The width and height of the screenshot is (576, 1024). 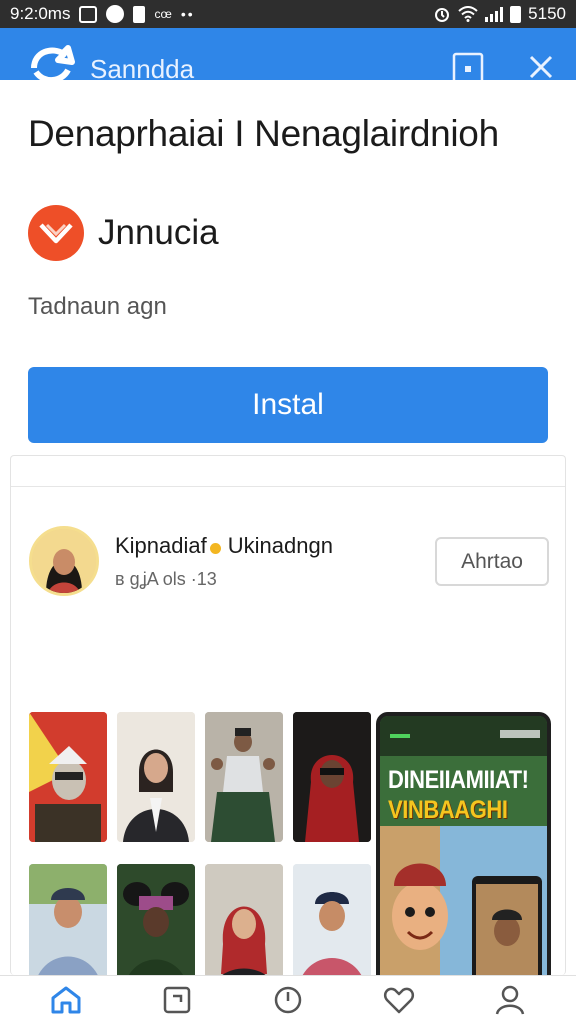 I want to click on close-icon, so click(x=541, y=67).